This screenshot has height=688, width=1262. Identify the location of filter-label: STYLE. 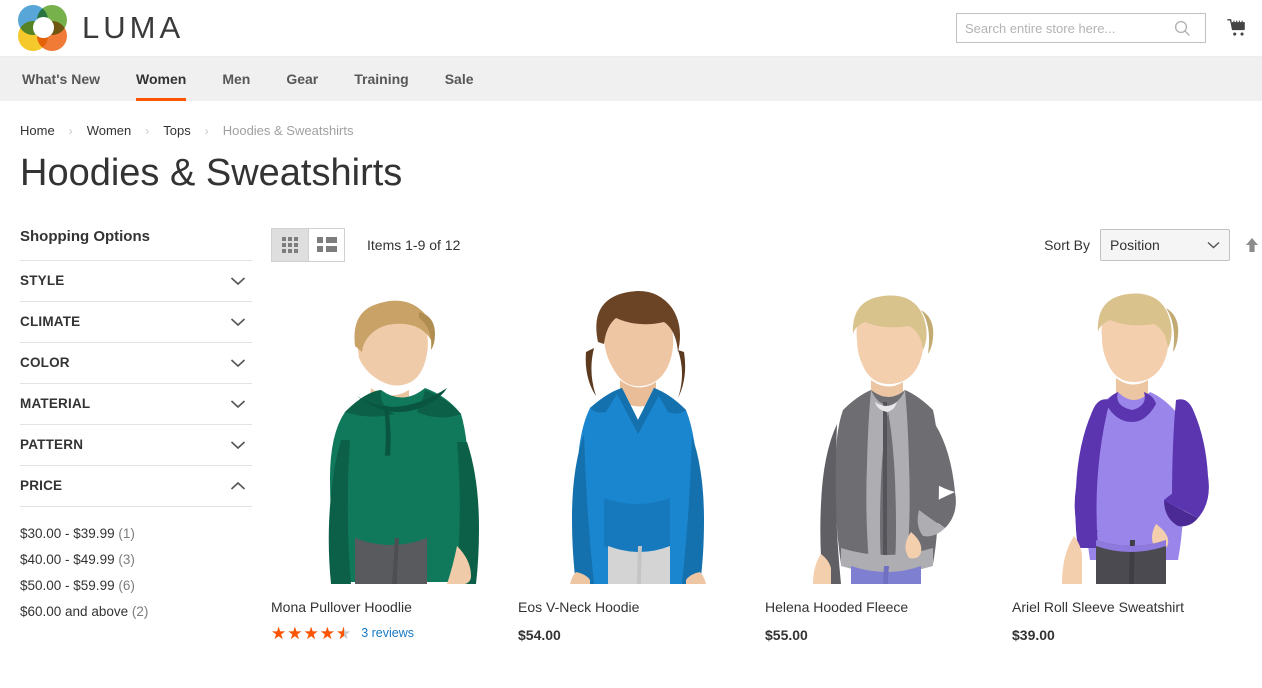
(42, 281).